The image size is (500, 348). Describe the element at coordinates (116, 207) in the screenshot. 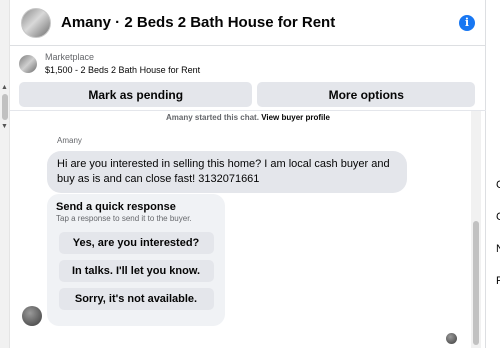

I see `quick-response-title: Send a quick response` at that location.